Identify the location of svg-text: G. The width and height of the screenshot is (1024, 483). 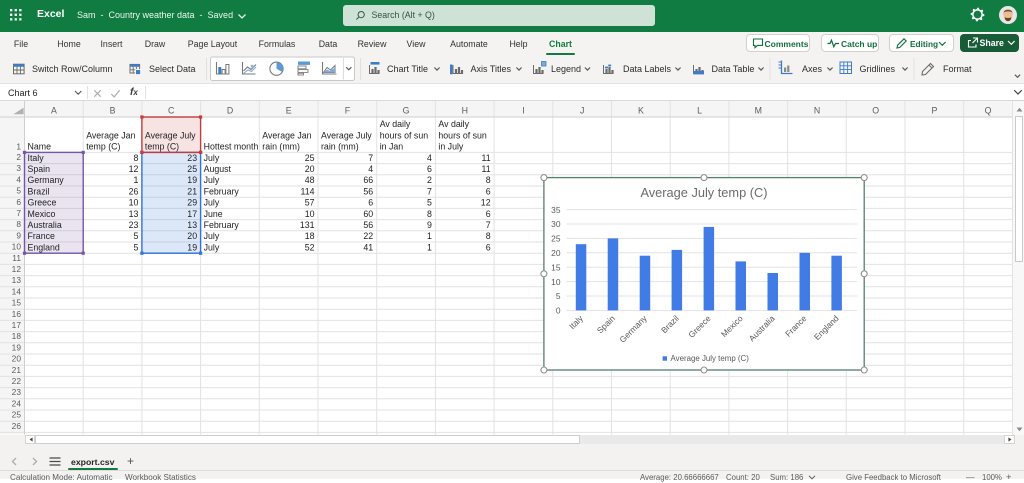
(406, 111).